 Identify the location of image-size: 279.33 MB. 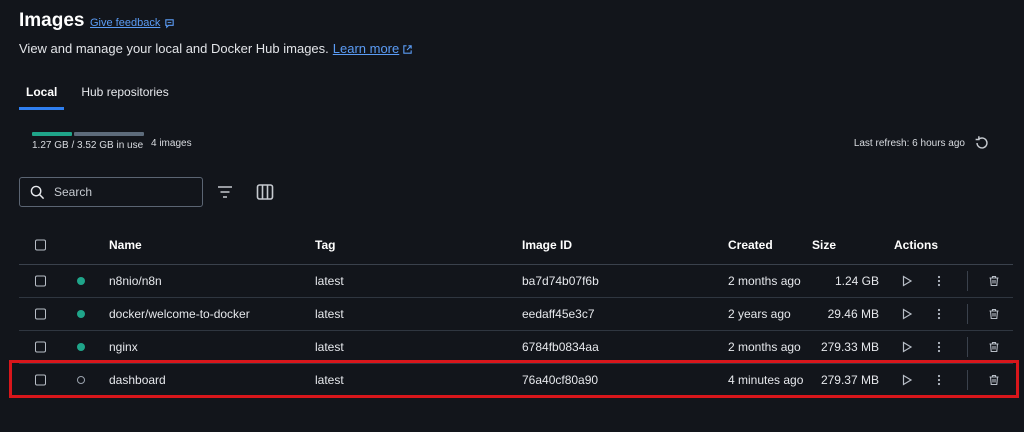
(849, 347).